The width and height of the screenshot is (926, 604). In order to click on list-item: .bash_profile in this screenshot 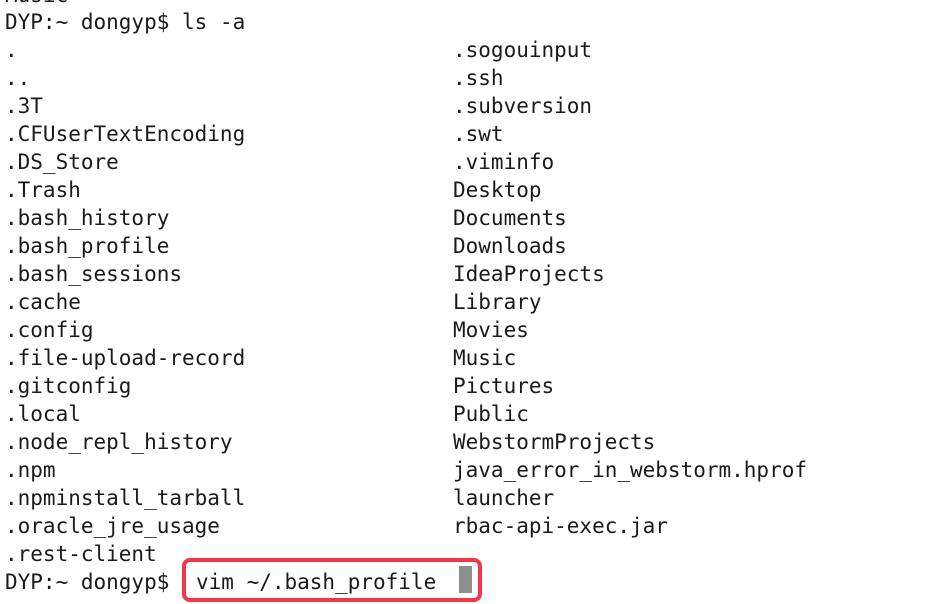, I will do `click(87, 246)`.